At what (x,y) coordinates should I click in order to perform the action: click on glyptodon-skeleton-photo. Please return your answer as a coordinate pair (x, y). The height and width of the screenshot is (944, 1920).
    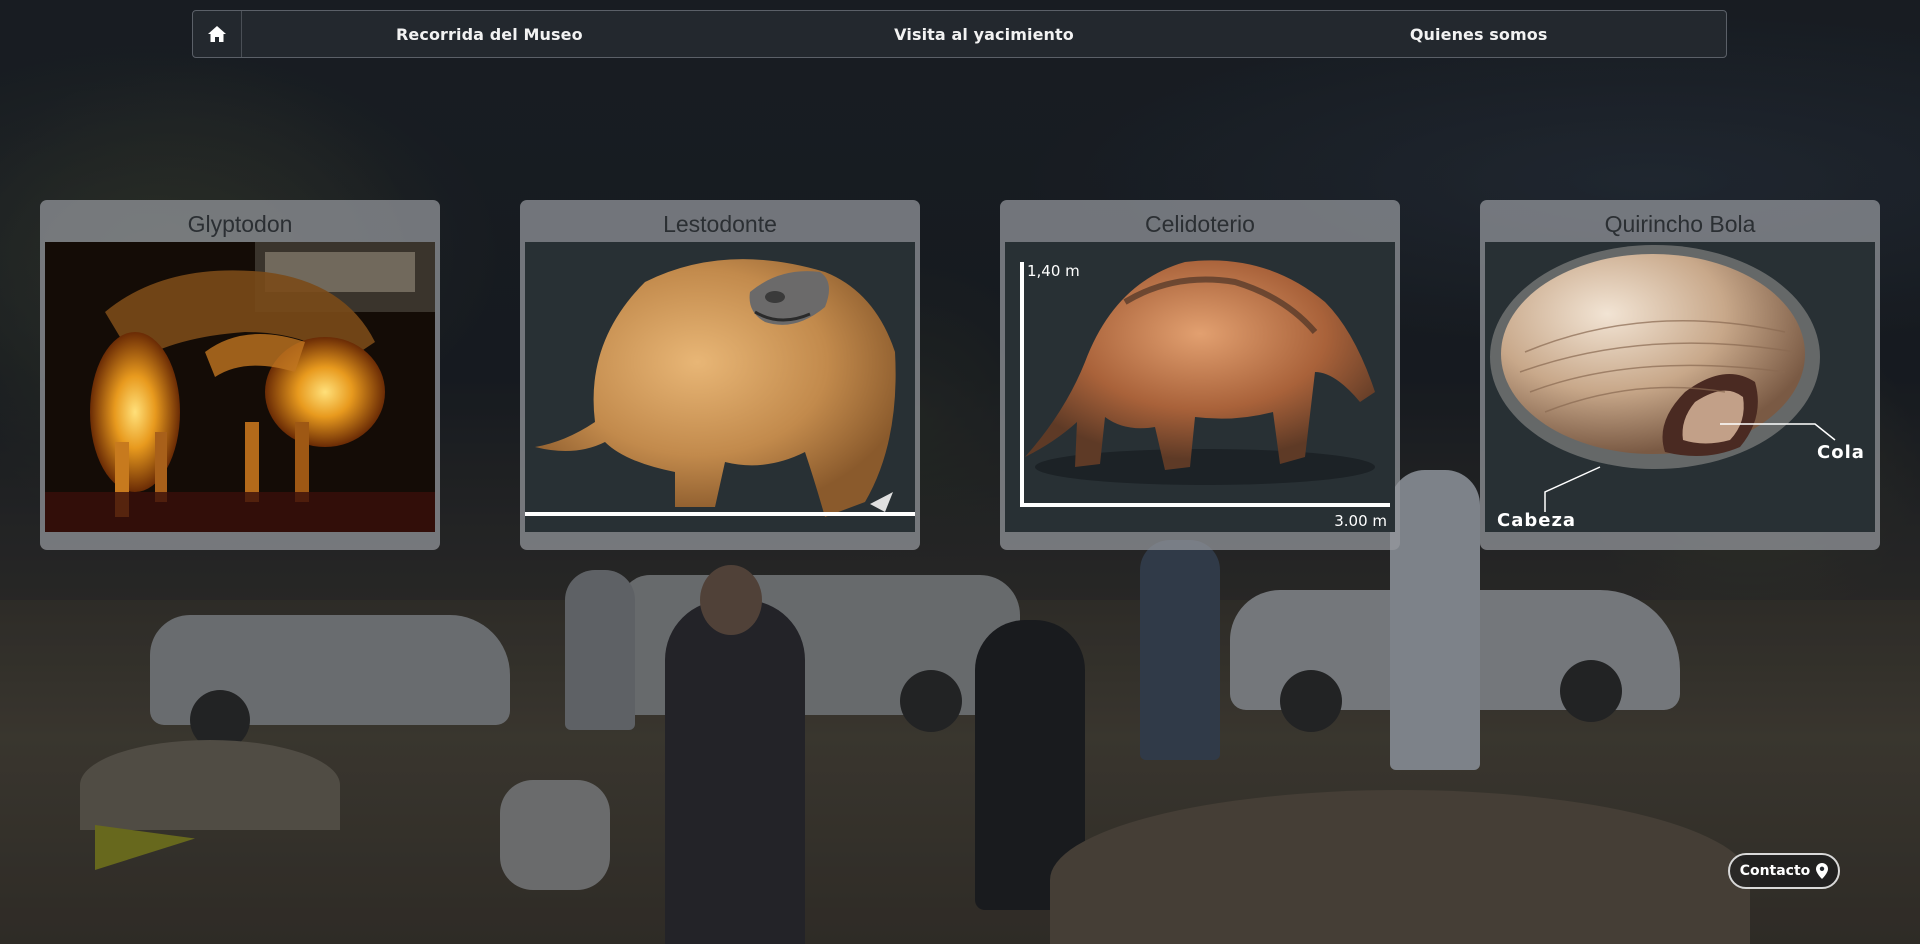
    Looking at the image, I should click on (240, 387).